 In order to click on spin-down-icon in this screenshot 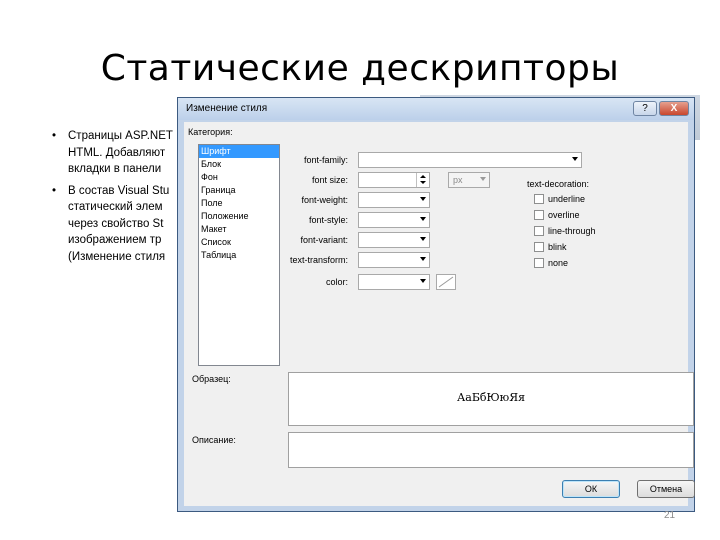, I will do `click(423, 182)`.